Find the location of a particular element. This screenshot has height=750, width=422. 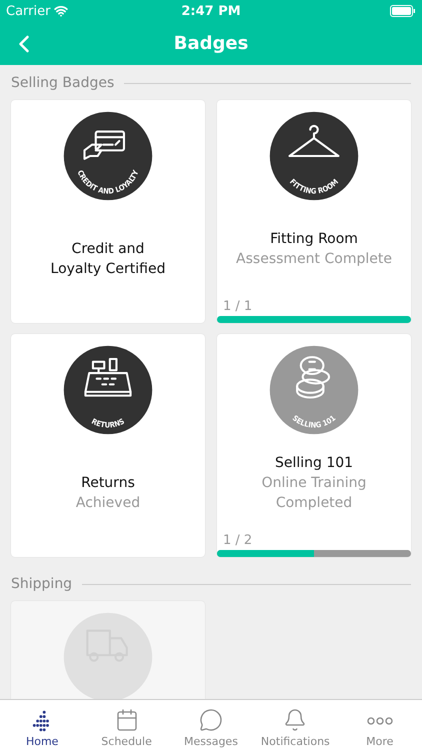

clock: 2:47 PM is located at coordinates (211, 11).